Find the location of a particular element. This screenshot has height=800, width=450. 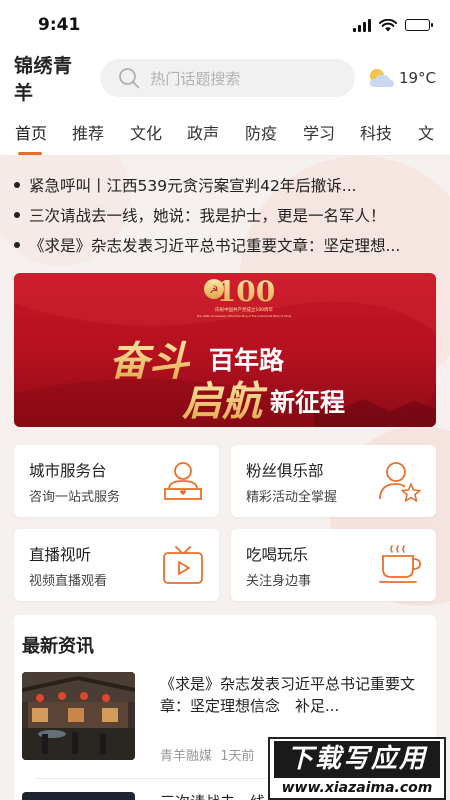

partly-cloudy-icon is located at coordinates (381, 78).